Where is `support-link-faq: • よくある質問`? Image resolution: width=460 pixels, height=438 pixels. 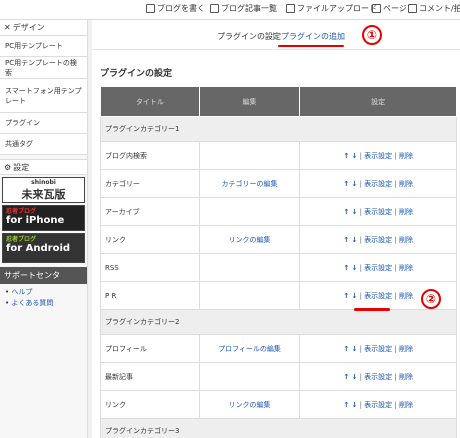 support-link-faq: • よくある質問 is located at coordinates (43, 303).